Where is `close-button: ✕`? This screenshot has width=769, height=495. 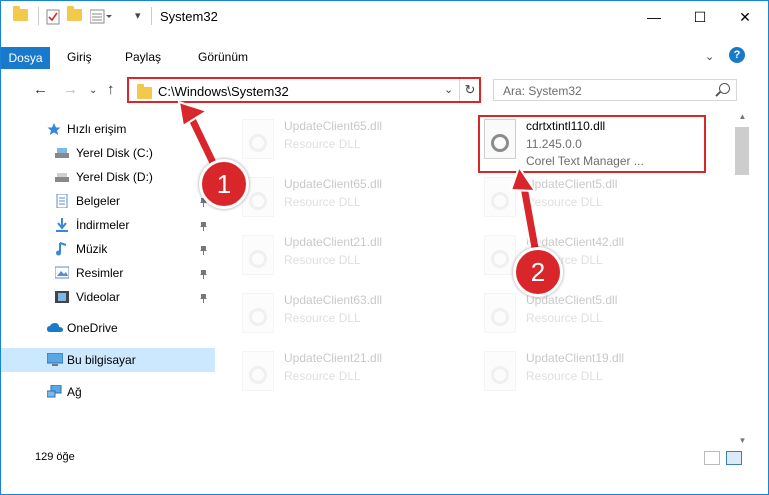 close-button: ✕ is located at coordinates (745, 17).